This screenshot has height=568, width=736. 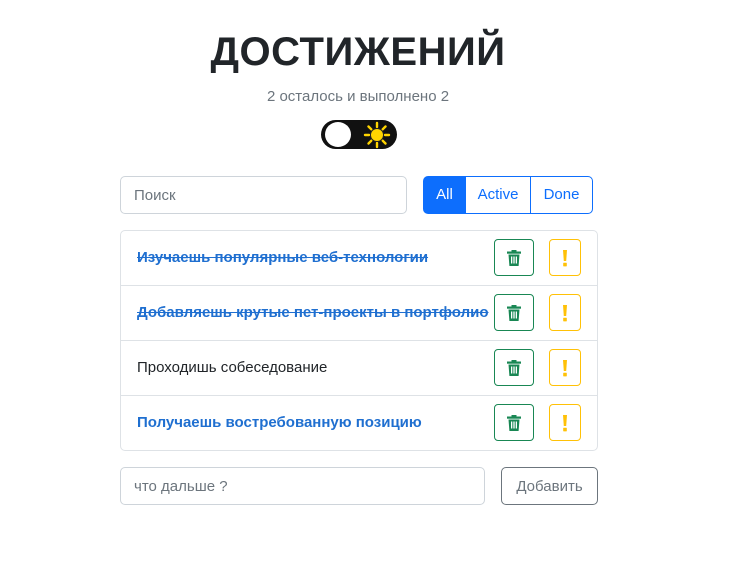 What do you see at coordinates (358, 52) in the screenshot?
I see `page-title: ДОСТИЖЕНИЙ` at bounding box center [358, 52].